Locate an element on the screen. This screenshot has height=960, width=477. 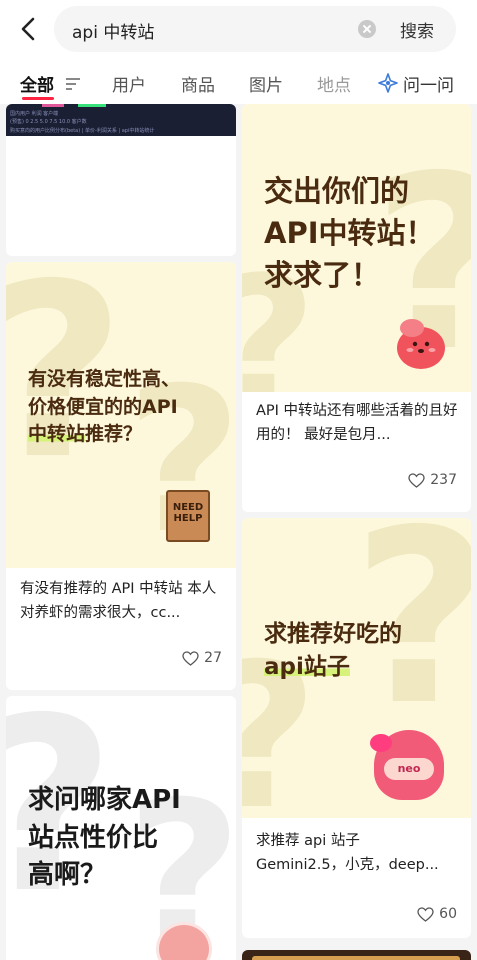
top-bar: api 中转站 搜索 is located at coordinates (238, 29).